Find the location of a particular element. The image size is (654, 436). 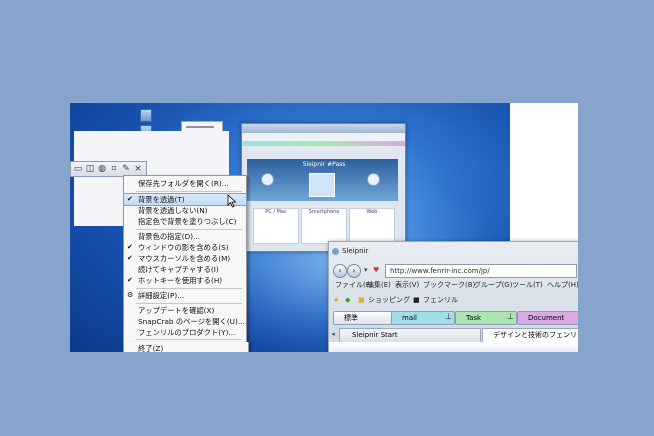

thumbnail-card: Web is located at coordinates (372, 226).